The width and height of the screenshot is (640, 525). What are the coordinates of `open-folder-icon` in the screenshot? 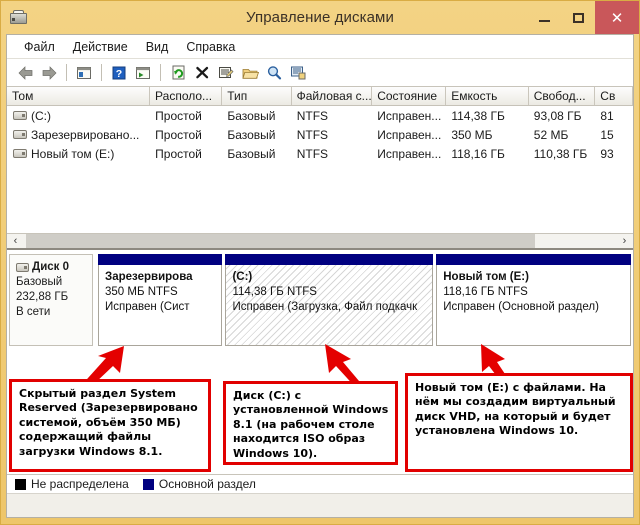 It's located at (250, 73).